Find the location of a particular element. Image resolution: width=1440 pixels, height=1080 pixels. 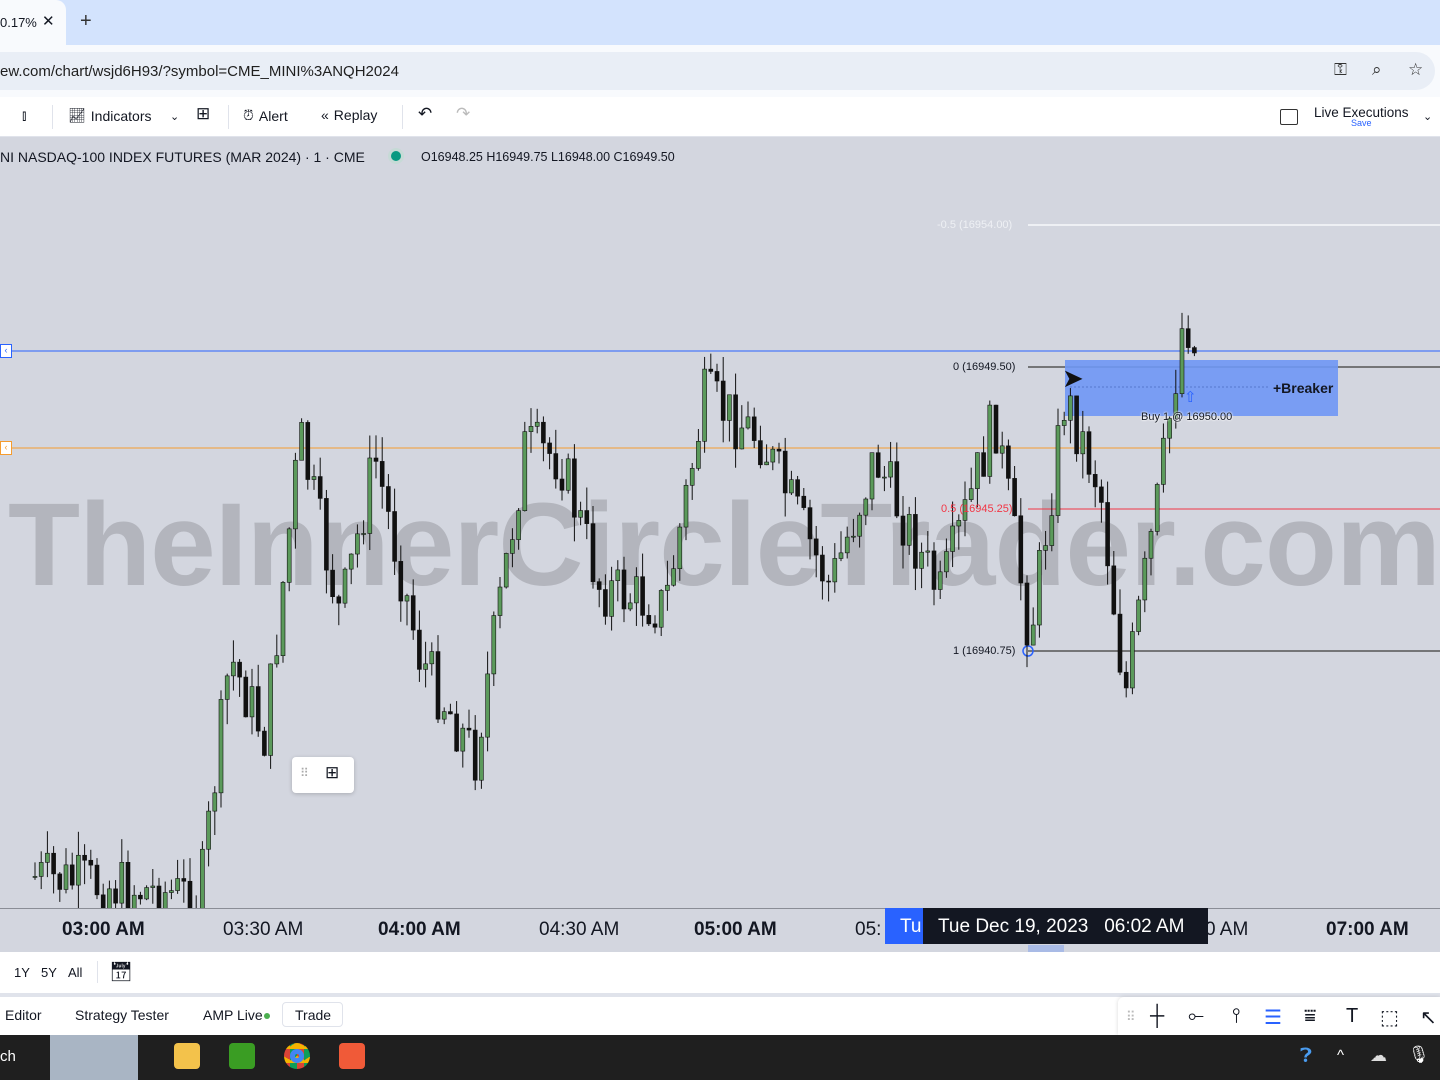

layout-icon: ⊞ is located at coordinates (203, 114).